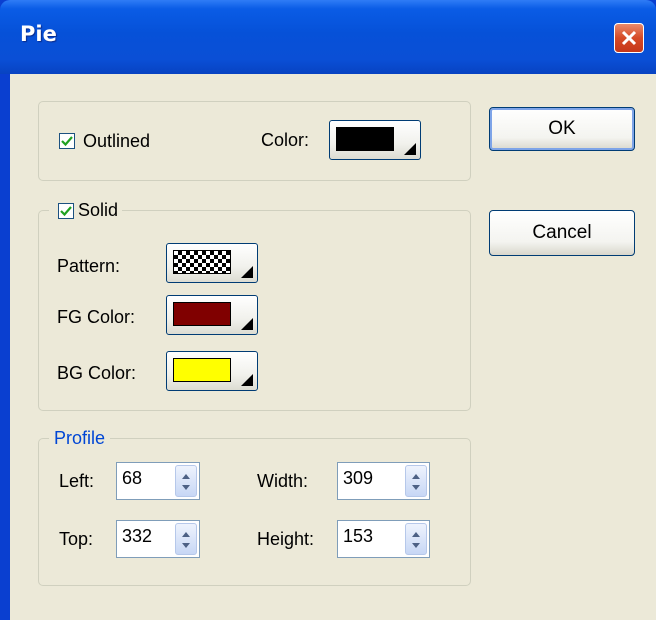 Image resolution: width=656 pixels, height=620 pixels. I want to click on fg-color-label: FG Color:, so click(96, 317).